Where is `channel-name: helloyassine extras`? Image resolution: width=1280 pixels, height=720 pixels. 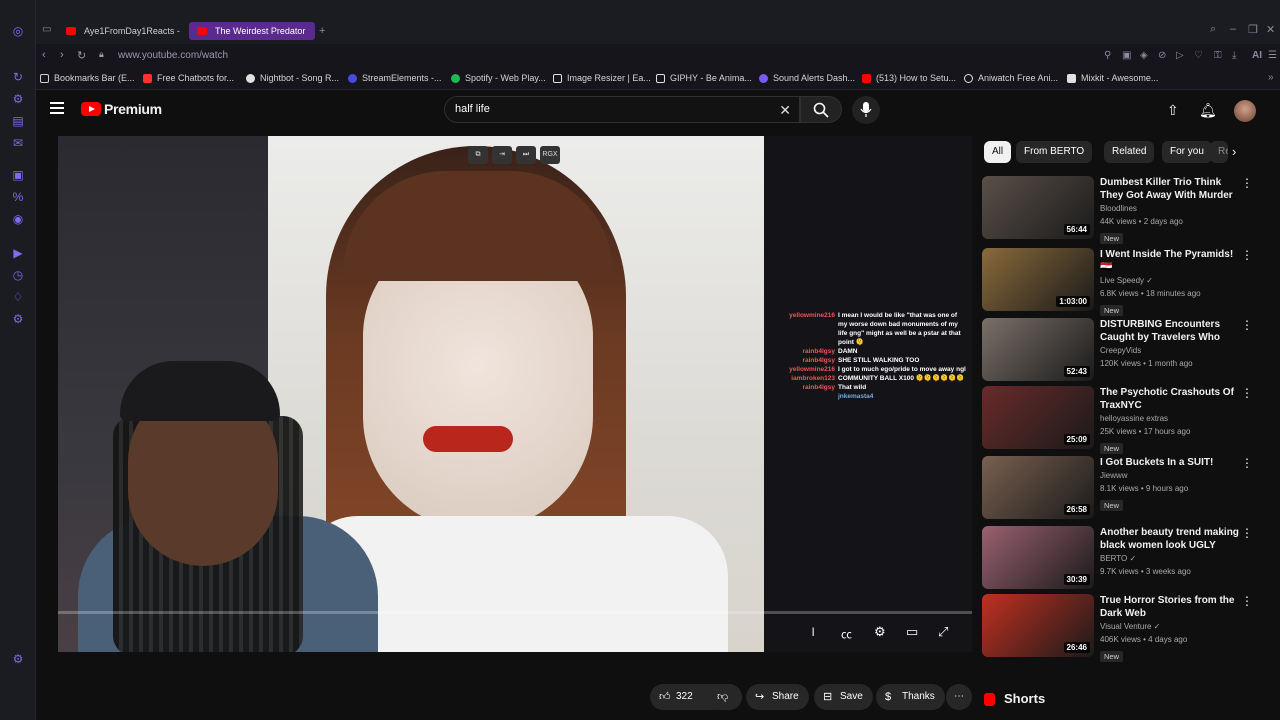 channel-name: helloyassine extras is located at coordinates (1170, 418).